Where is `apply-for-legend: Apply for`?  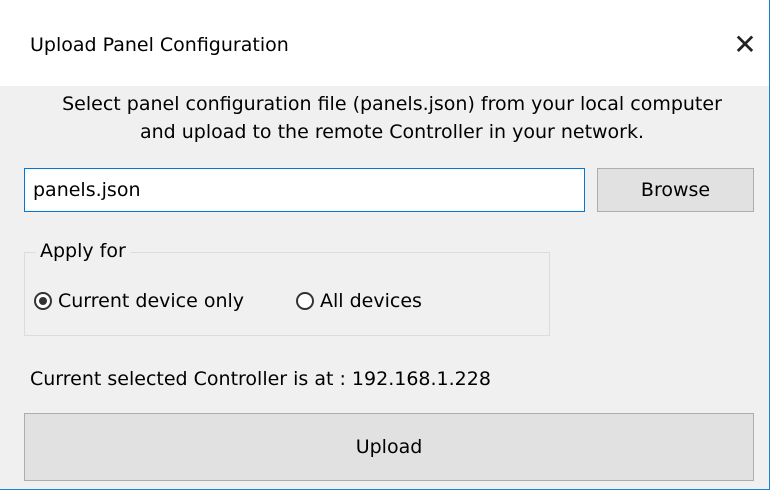
apply-for-legend: Apply for is located at coordinates (83, 251).